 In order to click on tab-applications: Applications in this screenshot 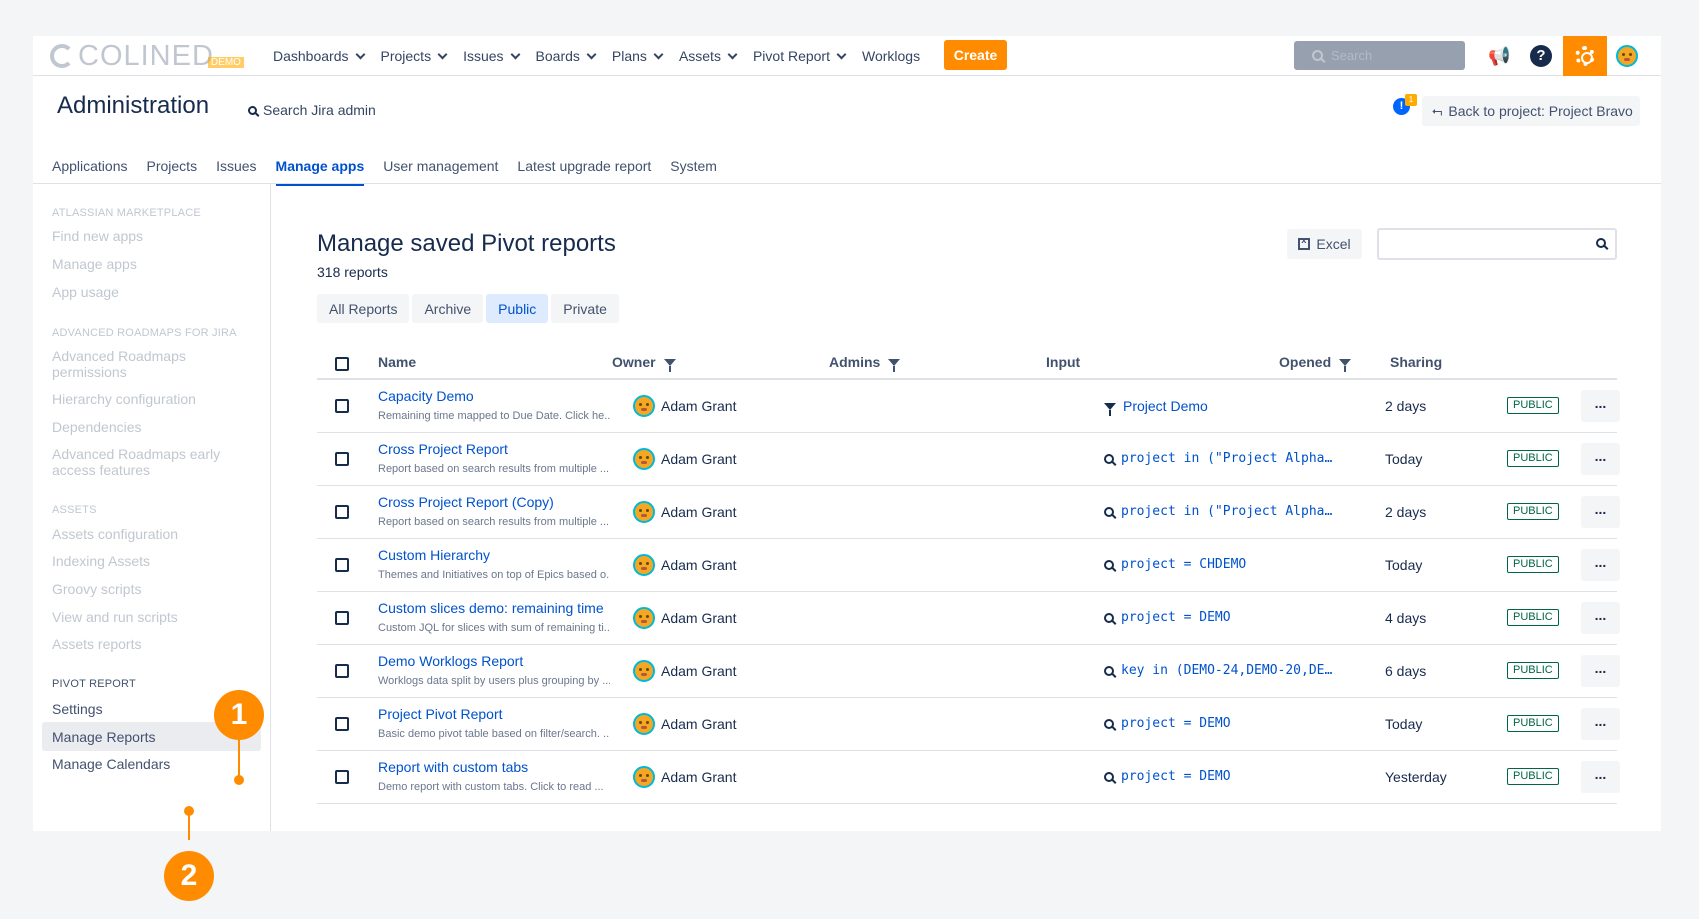, I will do `click(90, 169)`.